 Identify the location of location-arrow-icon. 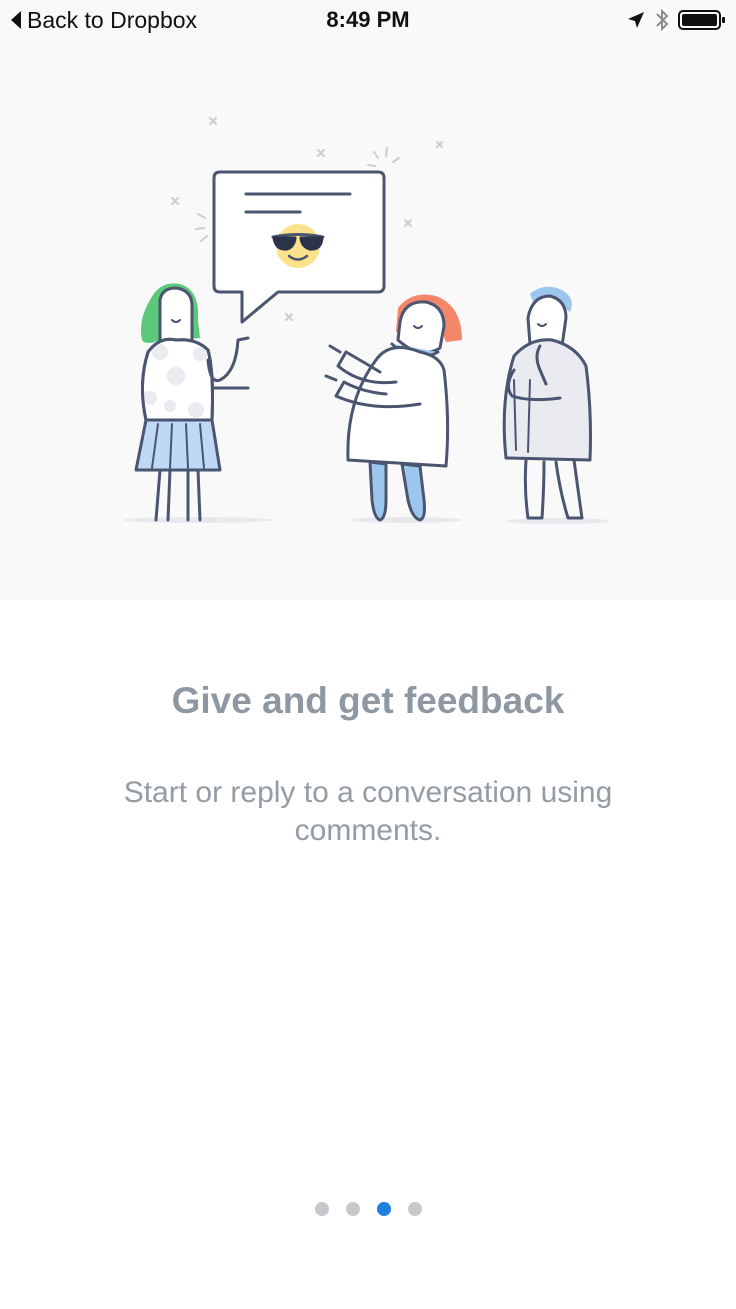
(636, 20).